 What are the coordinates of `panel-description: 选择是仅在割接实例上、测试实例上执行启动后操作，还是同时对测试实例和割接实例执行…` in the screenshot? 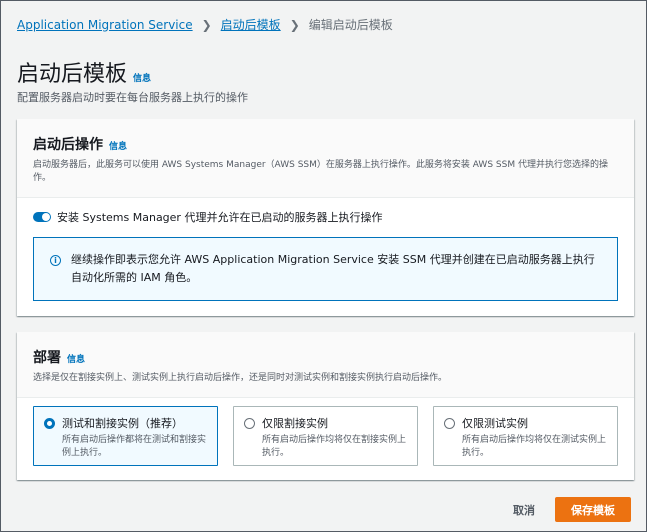 It's located at (240, 378).